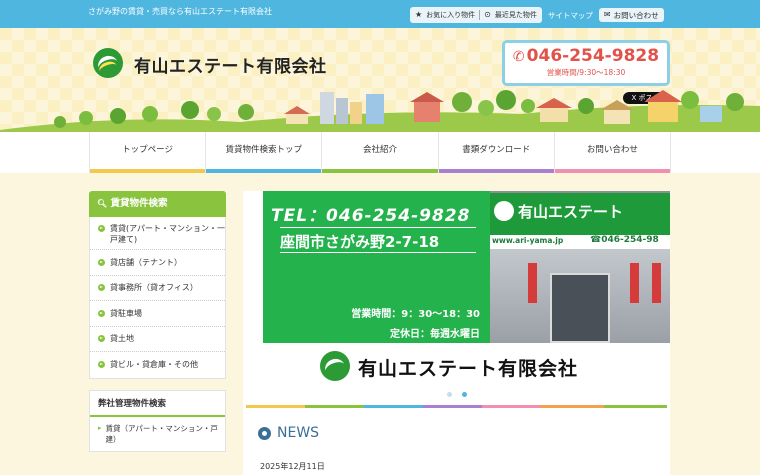  What do you see at coordinates (624, 240) in the screenshot?
I see `store-sign-tel: ☎046-254-98` at bounding box center [624, 240].